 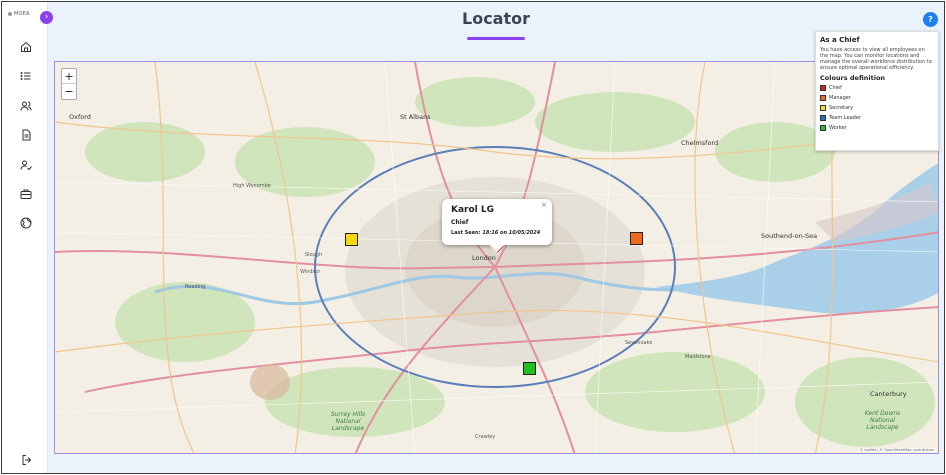 What do you see at coordinates (26, 192) in the screenshot?
I see `briefcase-icon` at bounding box center [26, 192].